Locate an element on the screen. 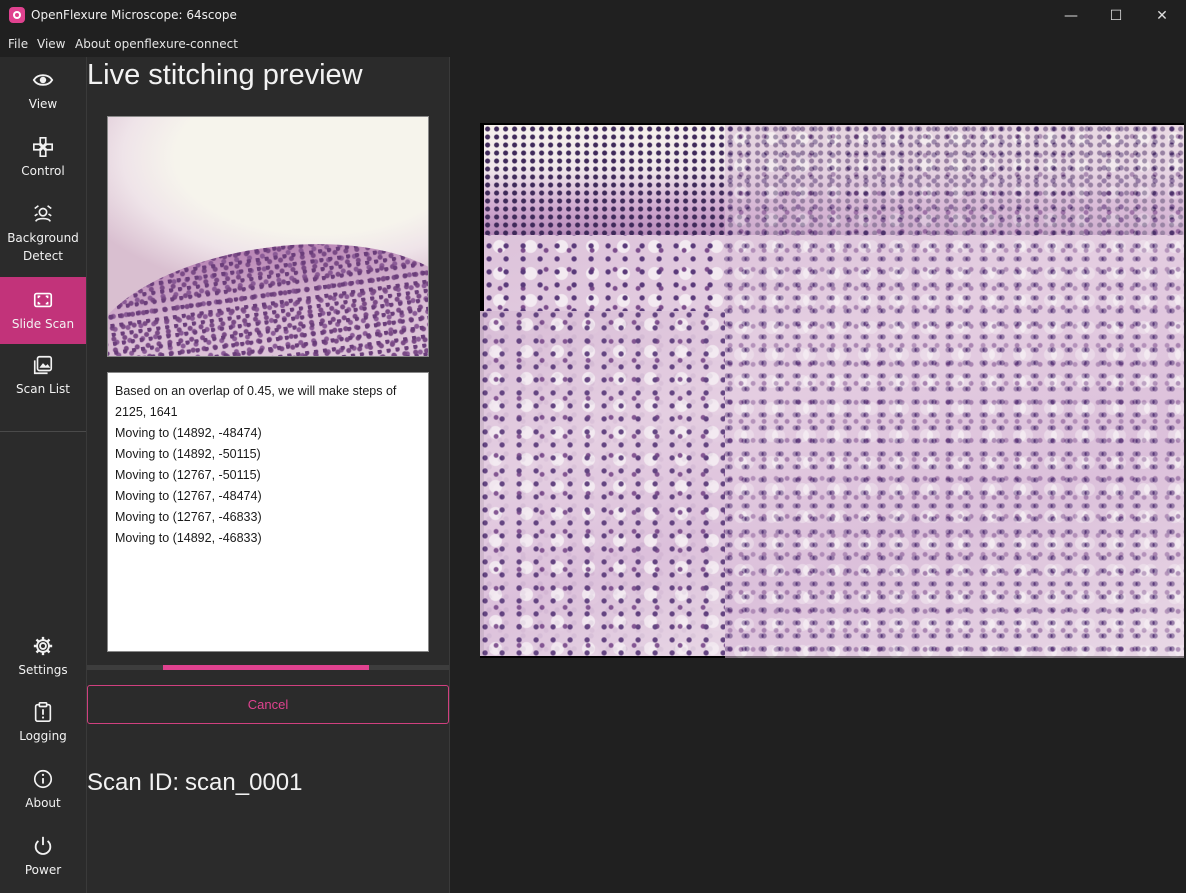 The height and width of the screenshot is (893, 1186). slide-scan-icon is located at coordinates (43, 300).